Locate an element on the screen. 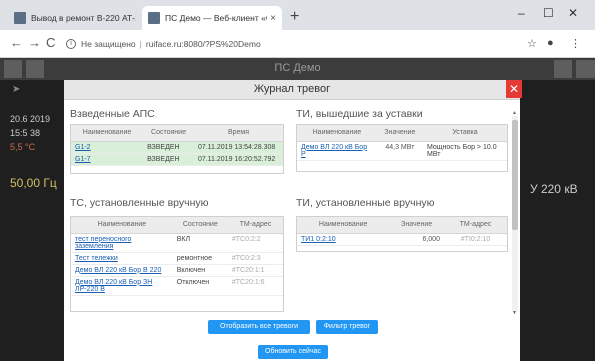  modal-header: Журнал тревог is located at coordinates (292, 90).